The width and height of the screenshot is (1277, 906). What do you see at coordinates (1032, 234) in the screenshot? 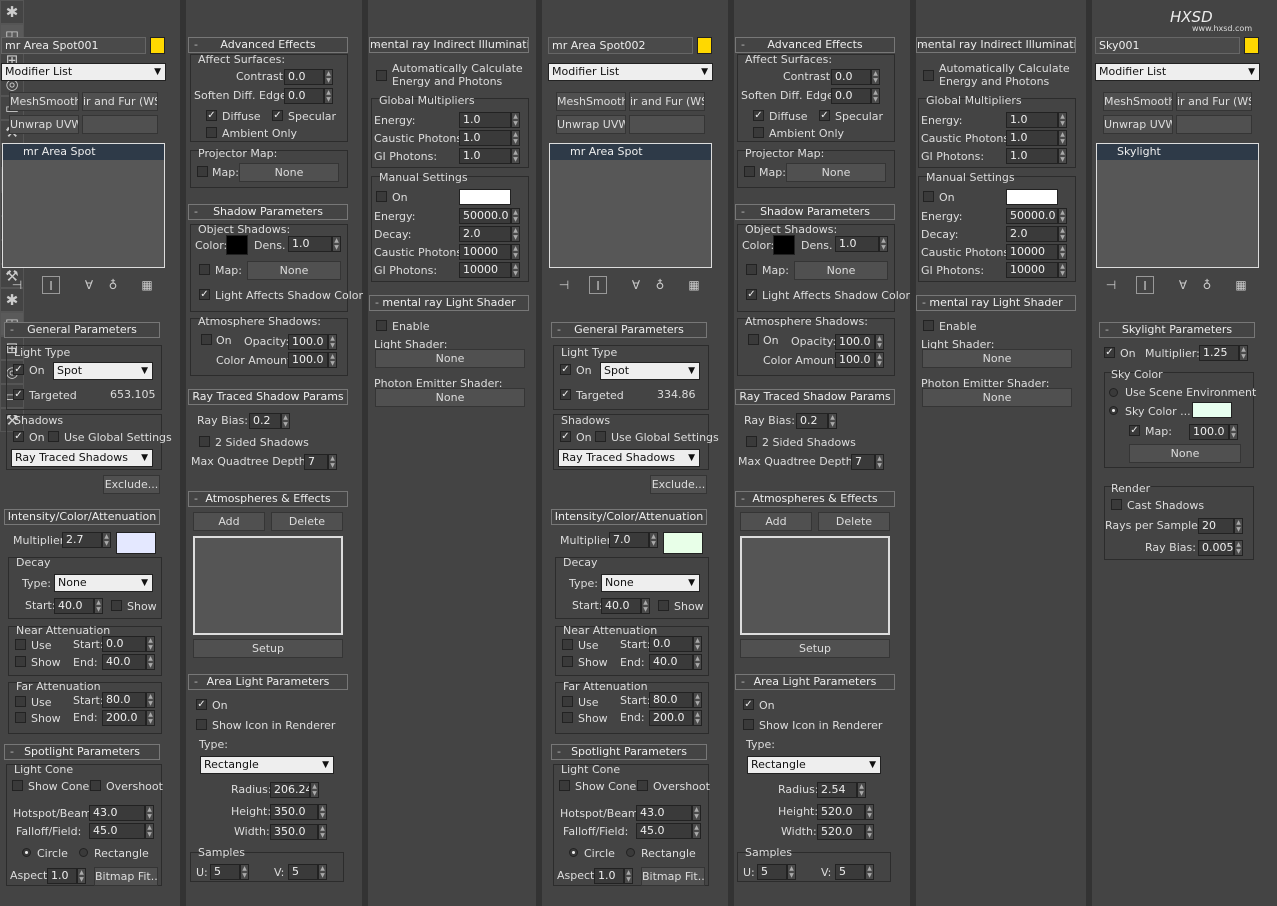
I see `decay-field: 2.0` at bounding box center [1032, 234].